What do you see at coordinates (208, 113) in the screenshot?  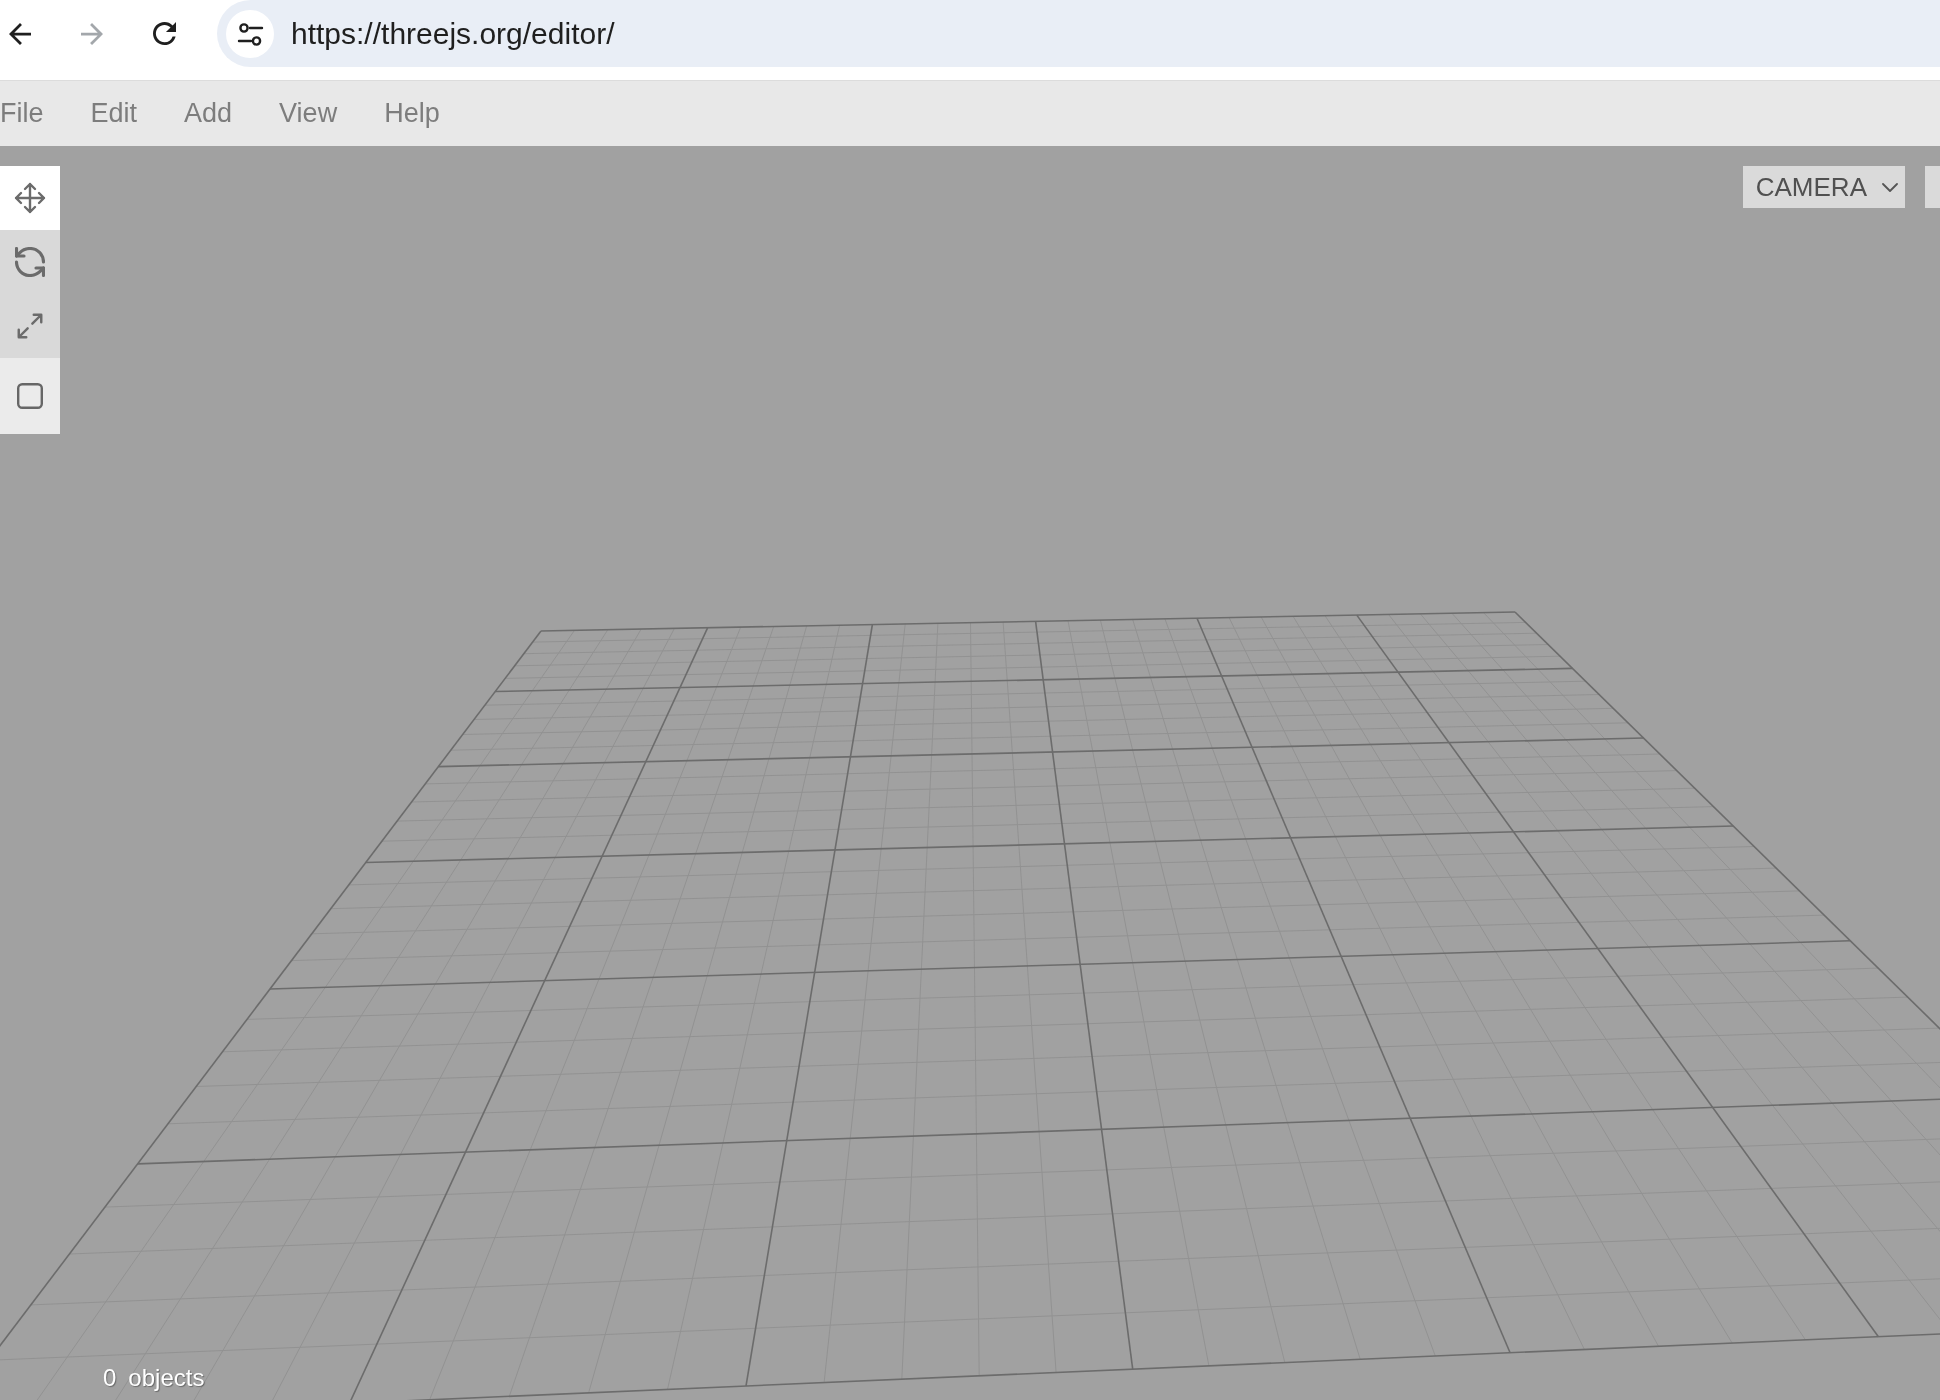 I see `menu-item: Add` at bounding box center [208, 113].